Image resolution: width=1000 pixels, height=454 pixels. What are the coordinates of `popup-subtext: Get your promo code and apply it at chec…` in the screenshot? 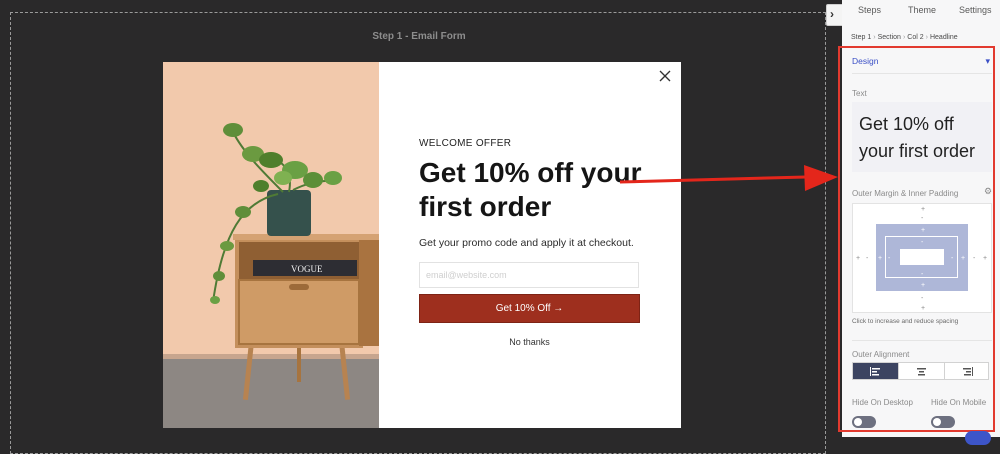 It's located at (526, 243).